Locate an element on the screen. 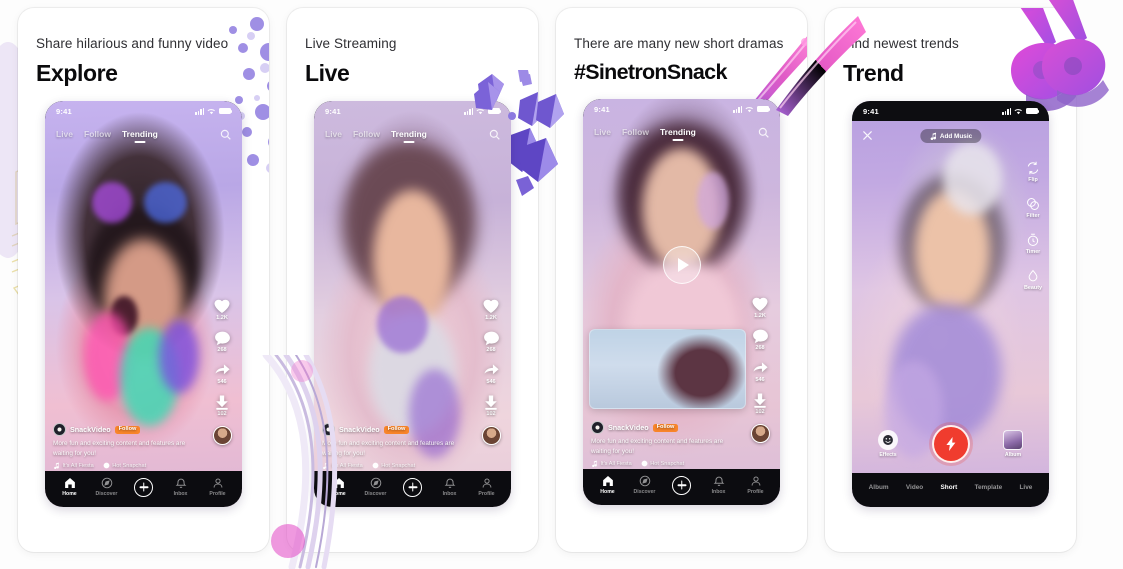 The height and width of the screenshot is (569, 1123). mode-video: Video is located at coordinates (914, 487).